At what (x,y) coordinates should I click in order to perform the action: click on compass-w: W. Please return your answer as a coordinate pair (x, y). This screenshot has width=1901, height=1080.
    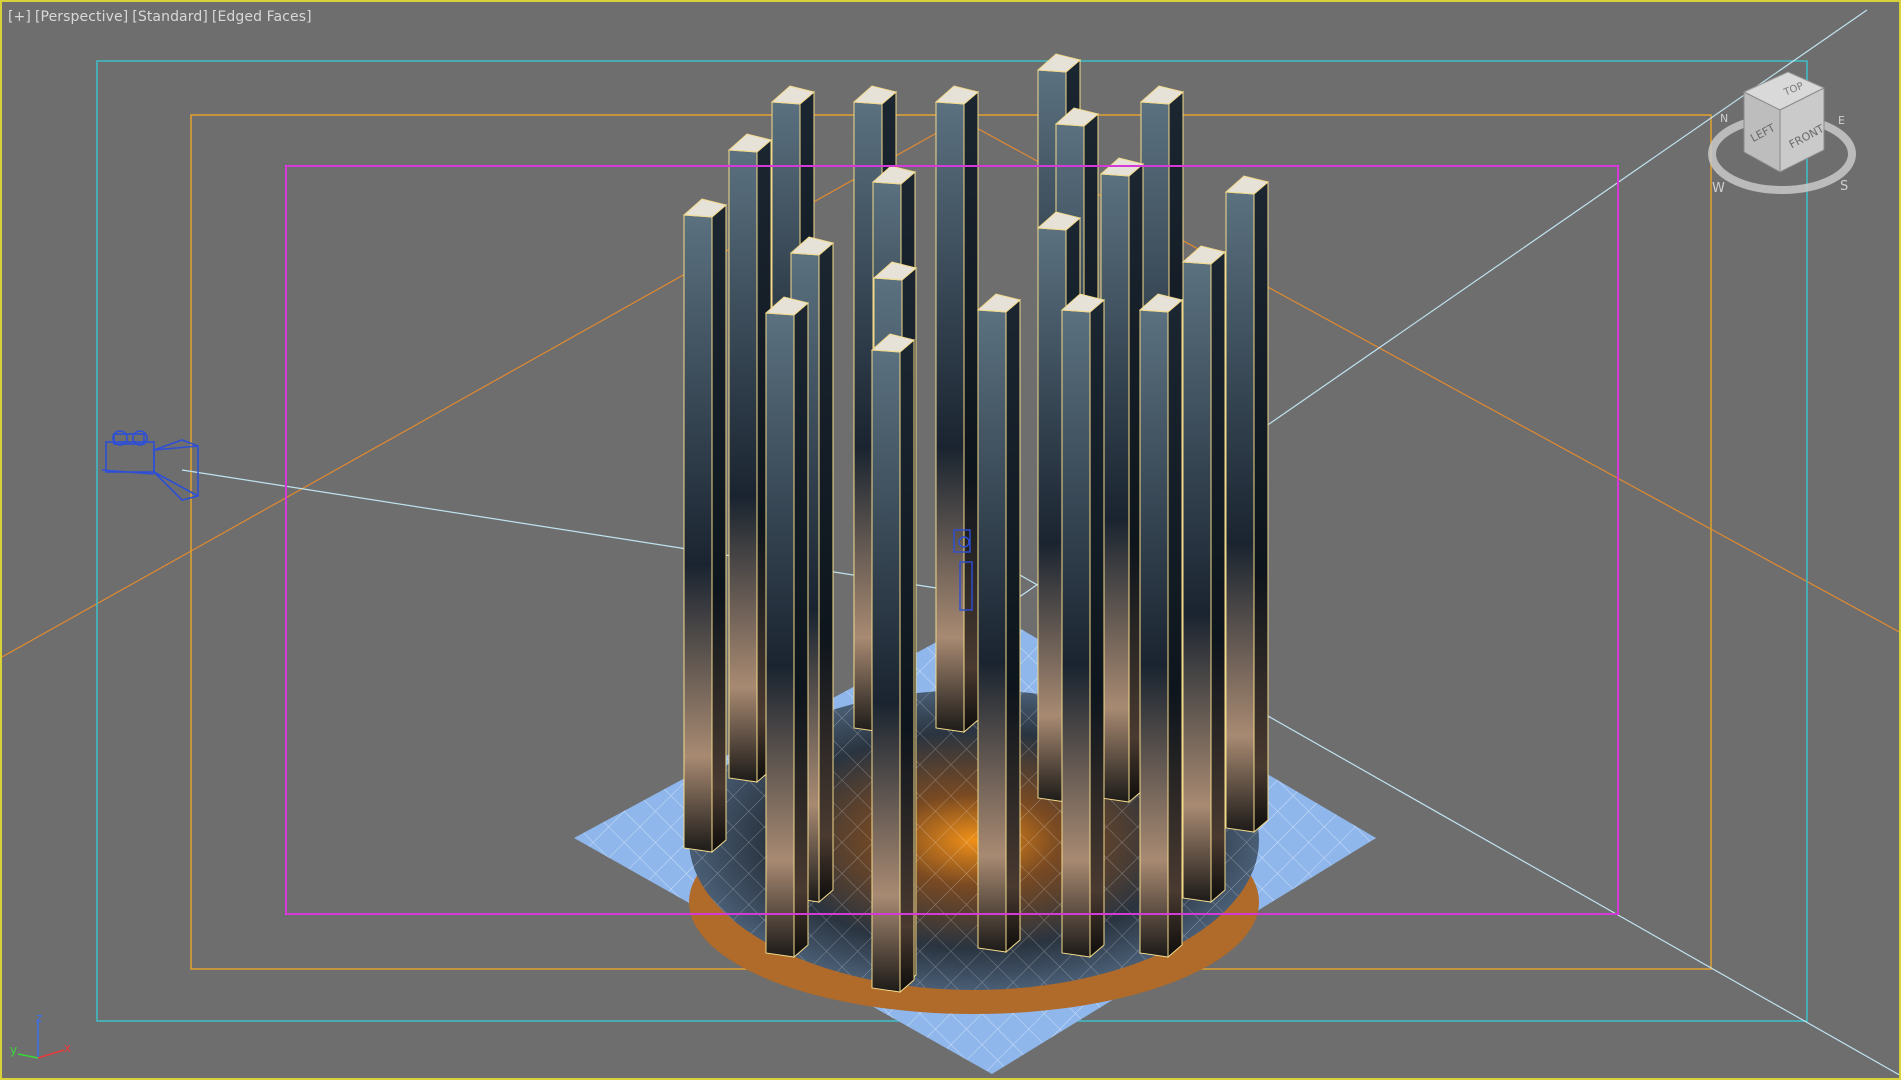
    Looking at the image, I should click on (1718, 188).